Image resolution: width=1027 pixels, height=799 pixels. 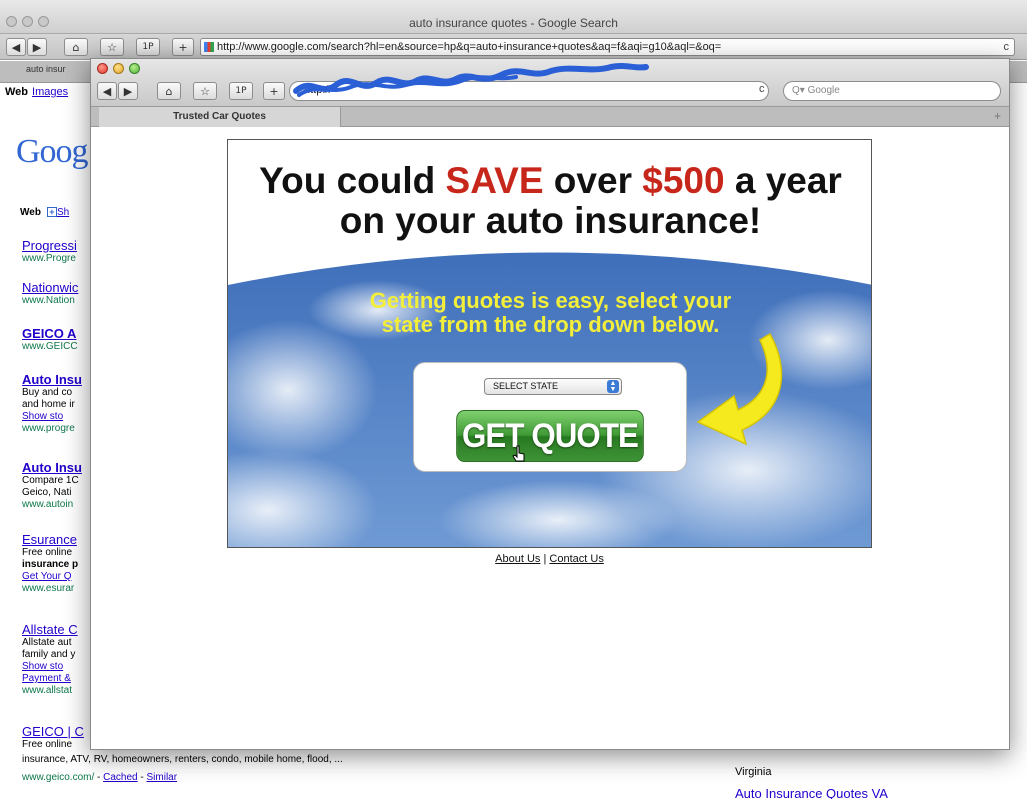 I want to click on ad-headline-line2: on your auto insurance!, so click(x=550, y=220).